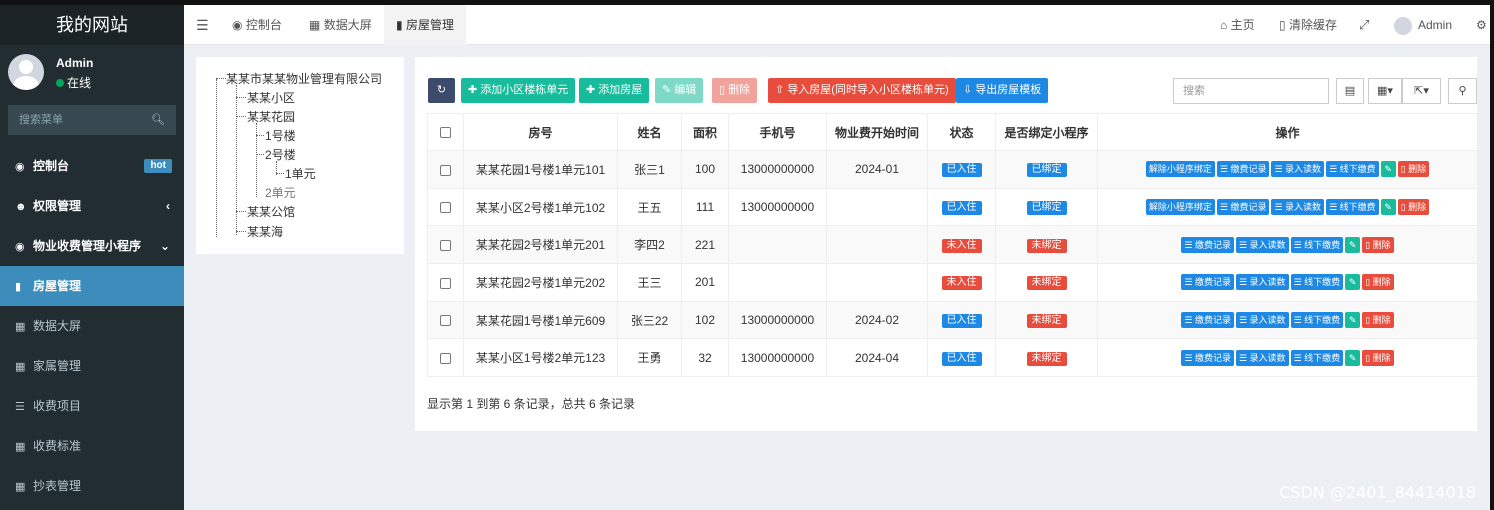 This screenshot has height=510, width=1494. What do you see at coordinates (1423, 25) in the screenshot?
I see `admin-menu: Admin` at bounding box center [1423, 25].